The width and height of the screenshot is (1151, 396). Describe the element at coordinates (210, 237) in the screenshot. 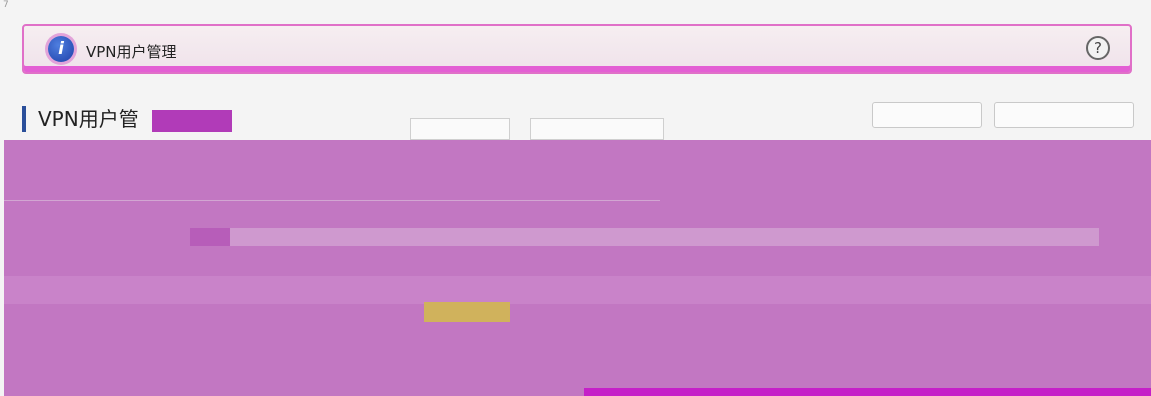

I see `table-accent` at that location.